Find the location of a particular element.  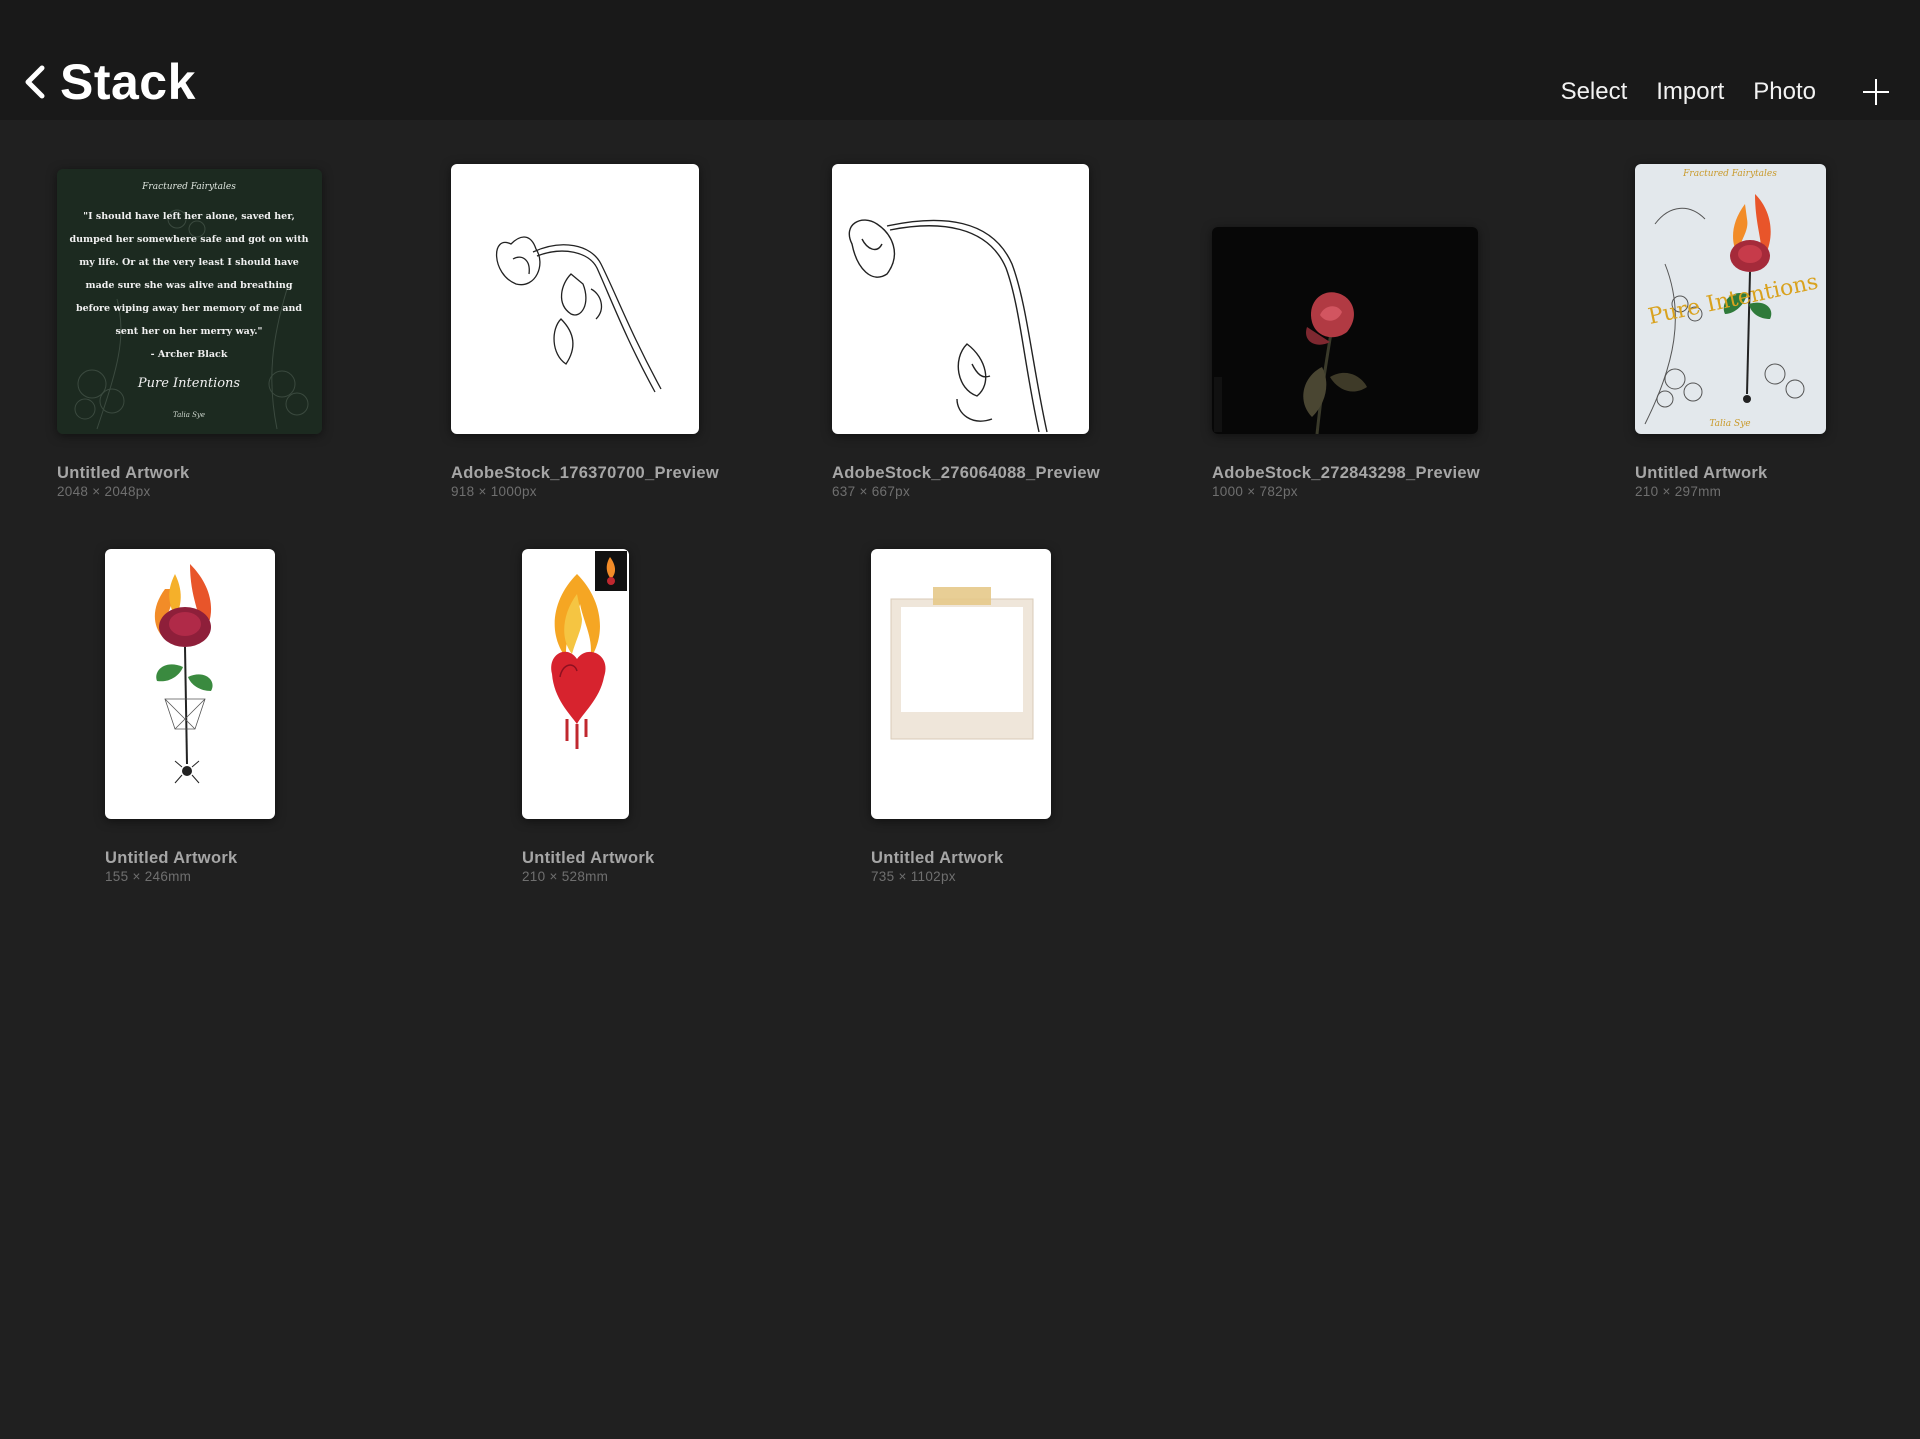

polaroid-frame-image is located at coordinates (961, 684).